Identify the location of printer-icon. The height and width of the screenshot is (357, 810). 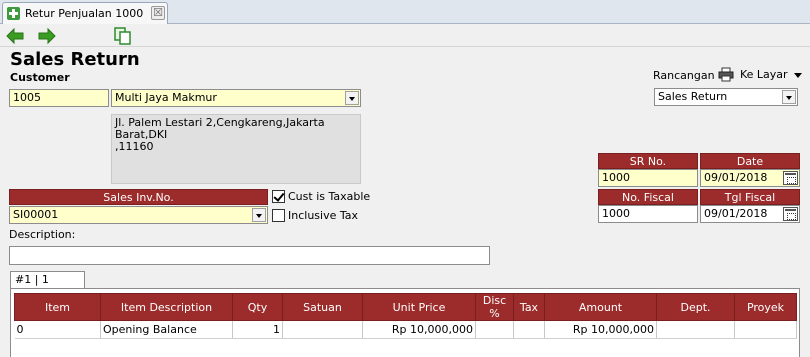
(726, 74).